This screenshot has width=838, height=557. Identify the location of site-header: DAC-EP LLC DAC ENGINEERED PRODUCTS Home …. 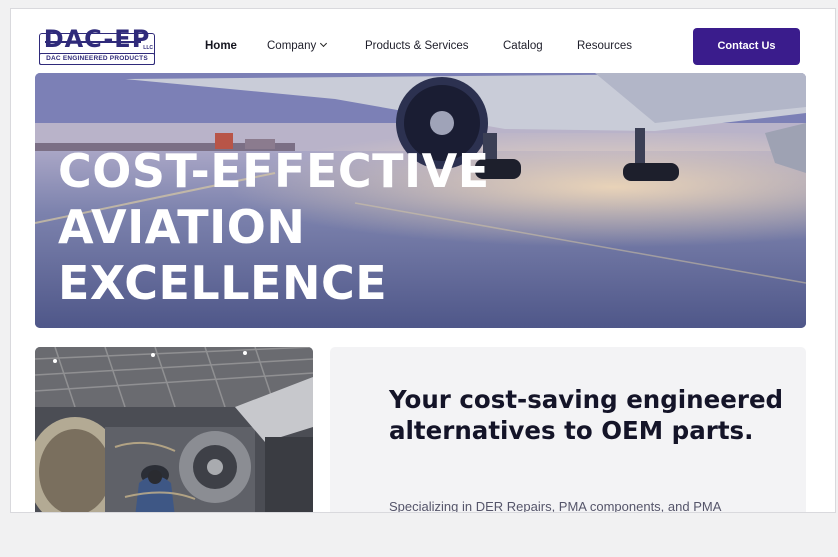
(423, 41).